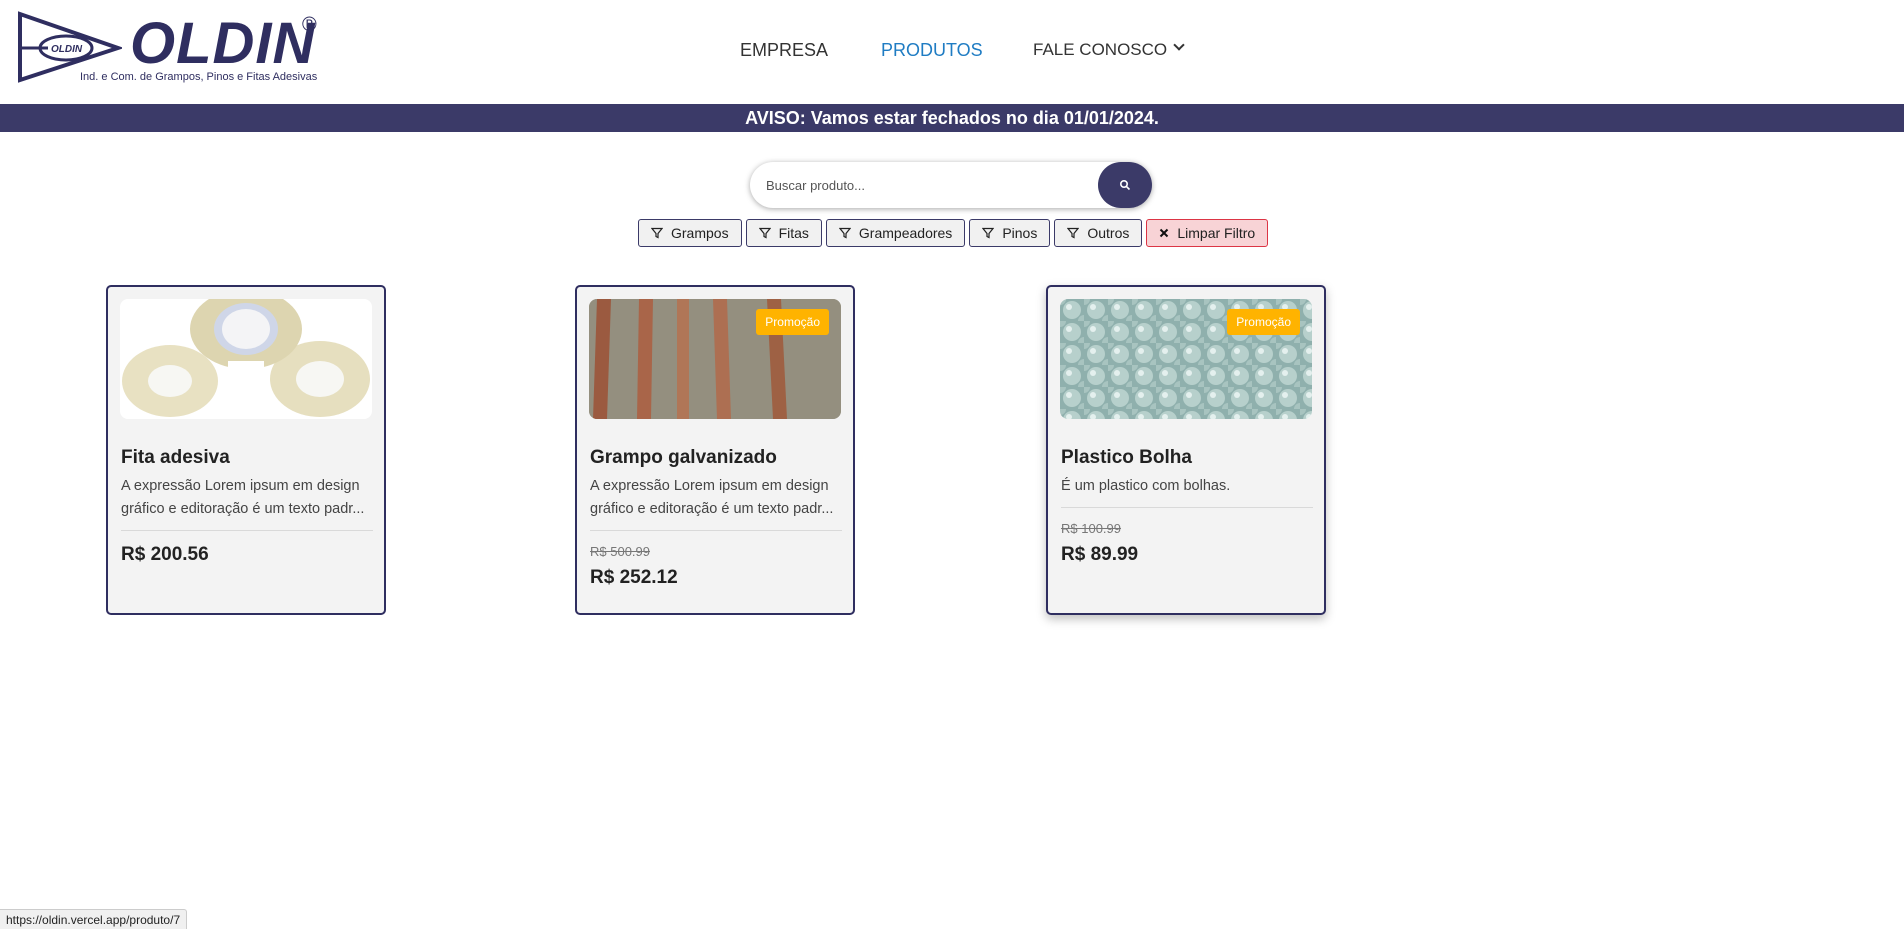  I want to click on registered-mark: ®, so click(309, 25).